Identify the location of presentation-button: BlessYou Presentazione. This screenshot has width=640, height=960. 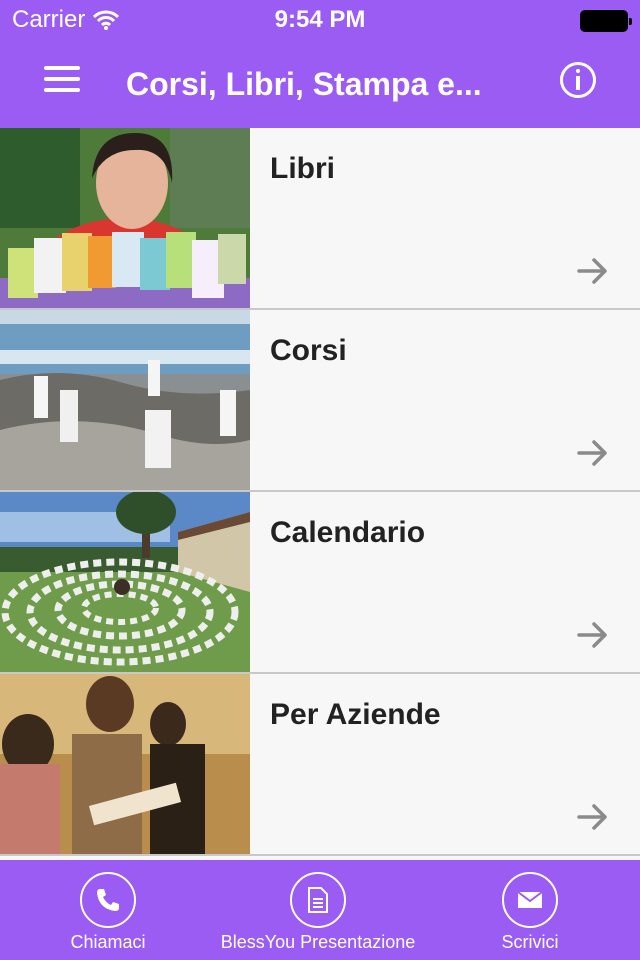
(318, 910).